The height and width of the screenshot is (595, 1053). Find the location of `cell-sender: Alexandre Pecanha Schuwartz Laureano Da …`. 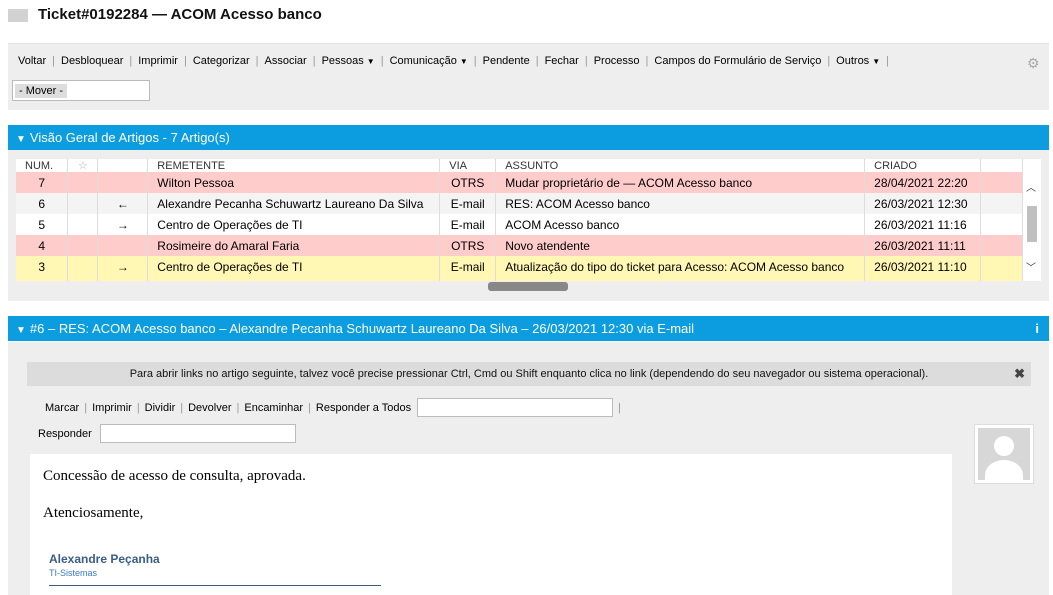

cell-sender: Alexandre Pecanha Schuwartz Laureano Da … is located at coordinates (294, 203).